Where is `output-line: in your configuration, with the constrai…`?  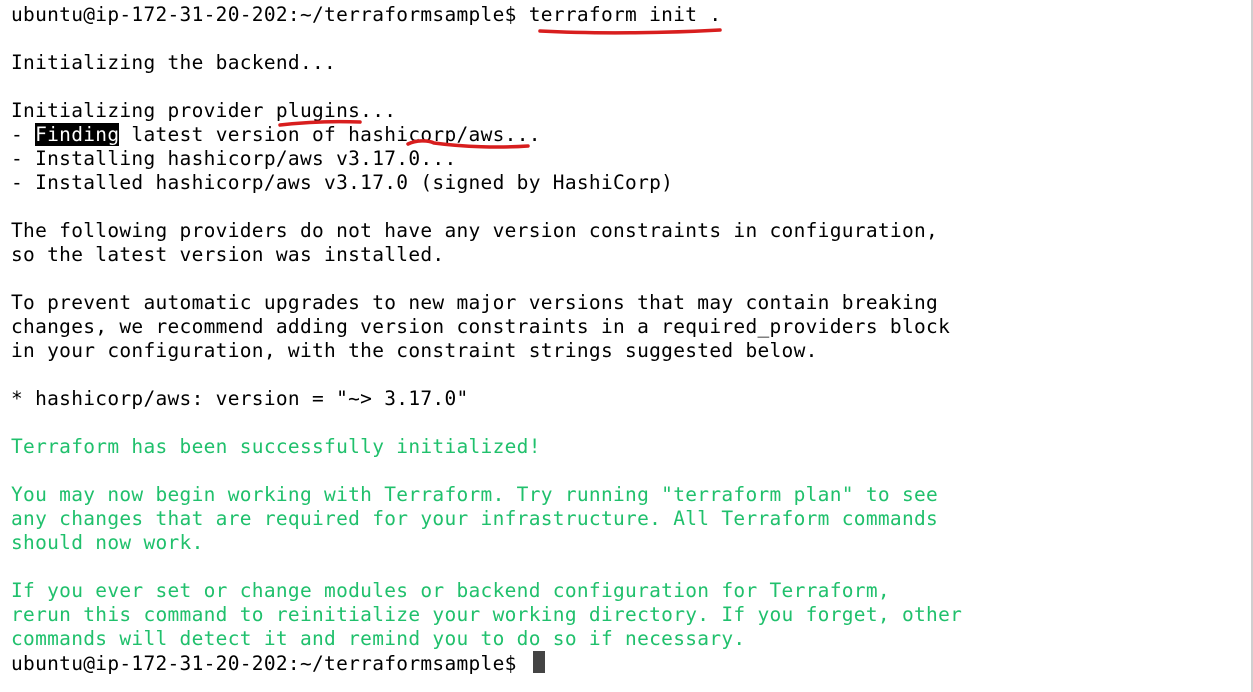 output-line: in your configuration, with the constrai… is located at coordinates (414, 350).